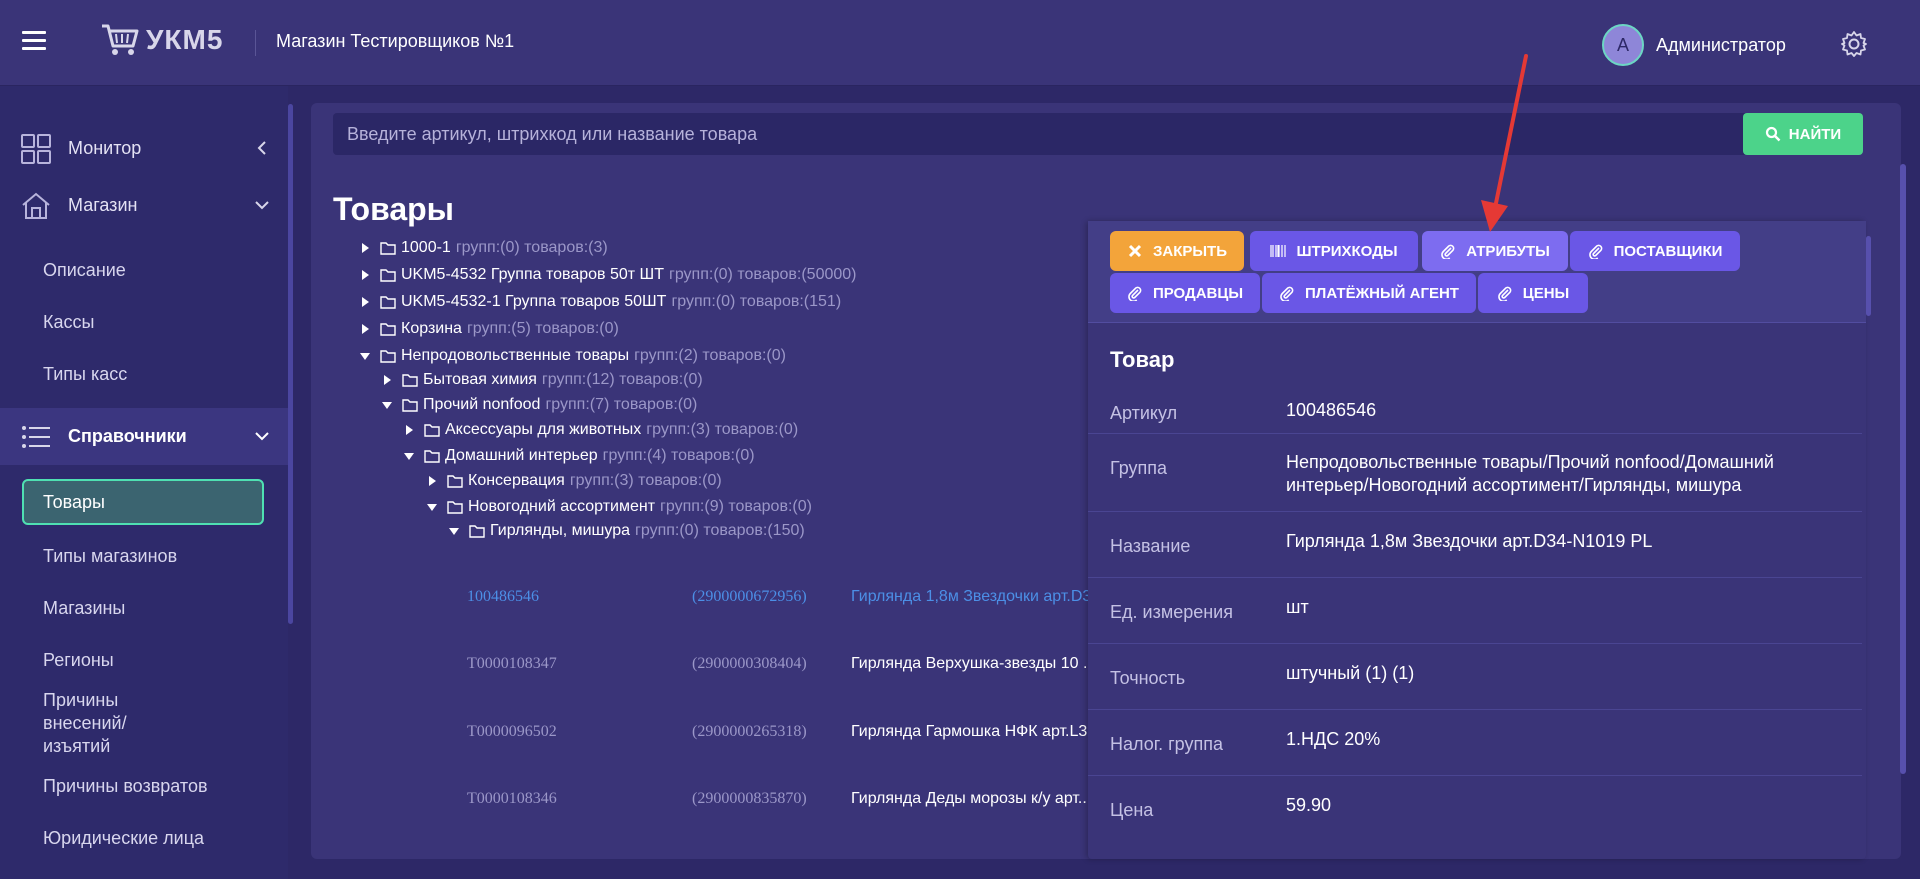 The width and height of the screenshot is (1920, 879). Describe the element at coordinates (36, 148) in the screenshot. I see `dashboard-icon` at that location.